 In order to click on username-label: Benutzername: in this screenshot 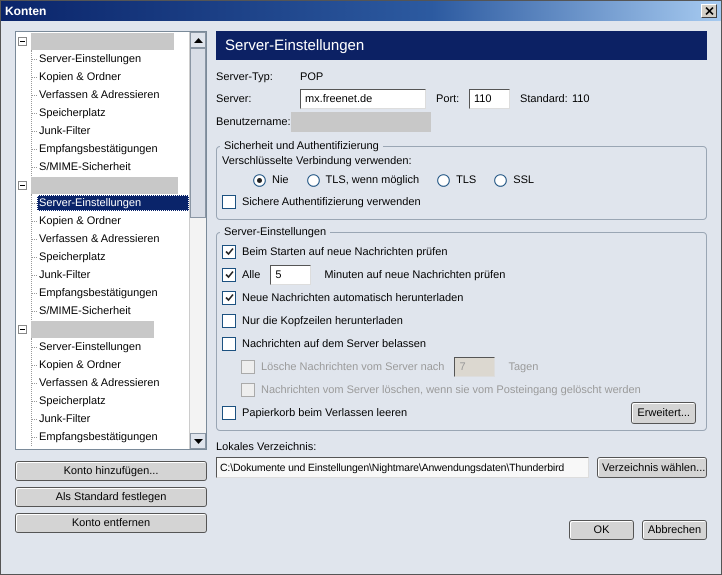, I will do `click(253, 122)`.